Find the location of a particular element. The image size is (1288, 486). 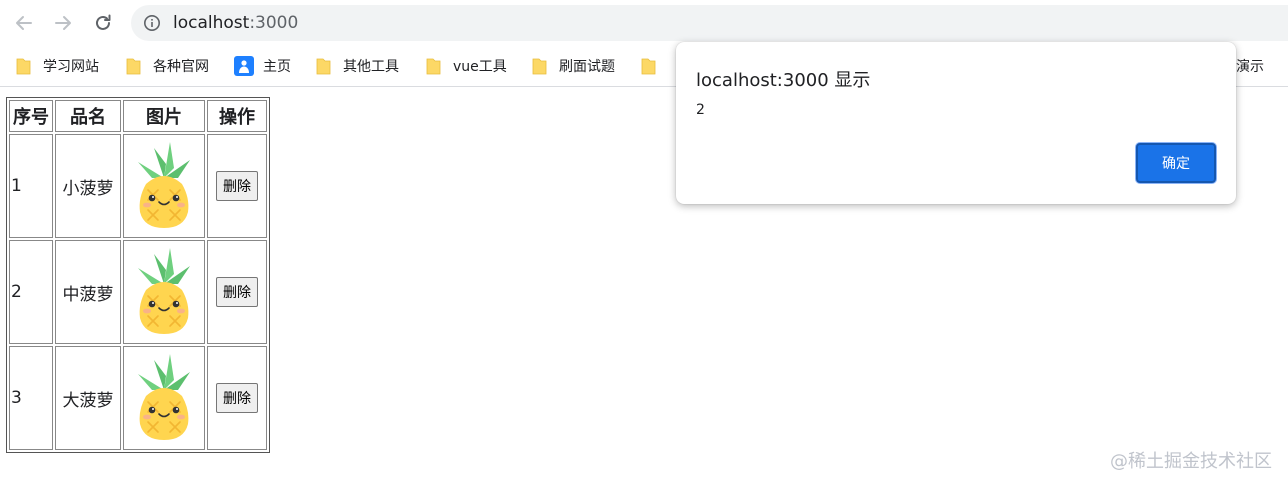

reload-icon is located at coordinates (103, 22).